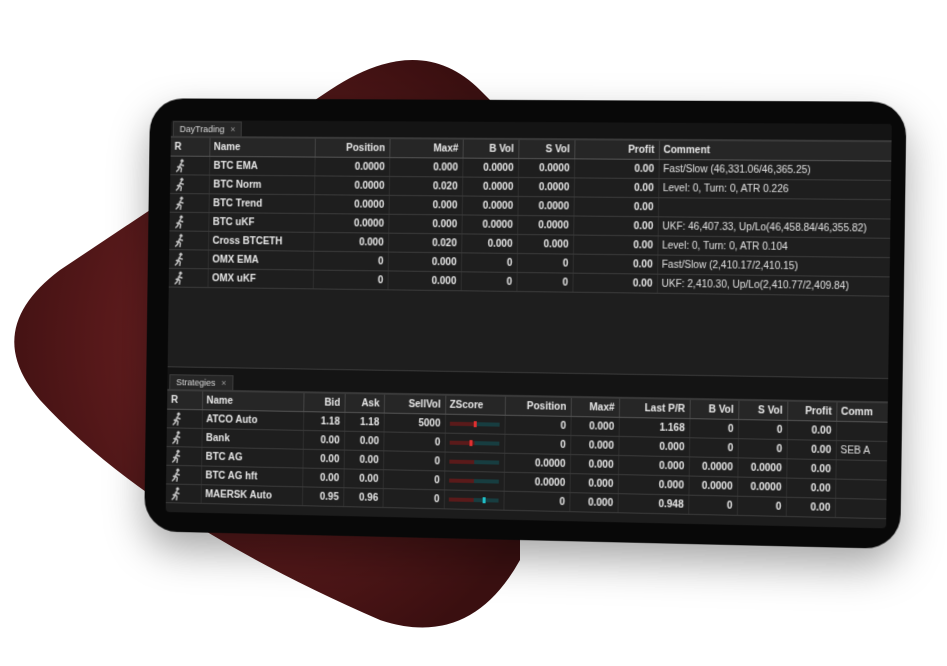 This screenshot has height=666, width=947. What do you see at coordinates (545, 244) in the screenshot?
I see `sell-volume: 0.000` at bounding box center [545, 244].